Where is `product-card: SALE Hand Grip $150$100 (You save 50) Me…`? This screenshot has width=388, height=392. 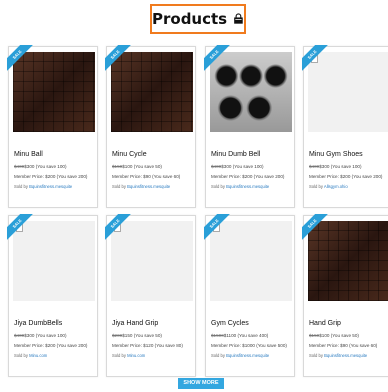
product-card: SALE Hand Grip $150$100 (You save 50) Me… is located at coordinates (345, 295).